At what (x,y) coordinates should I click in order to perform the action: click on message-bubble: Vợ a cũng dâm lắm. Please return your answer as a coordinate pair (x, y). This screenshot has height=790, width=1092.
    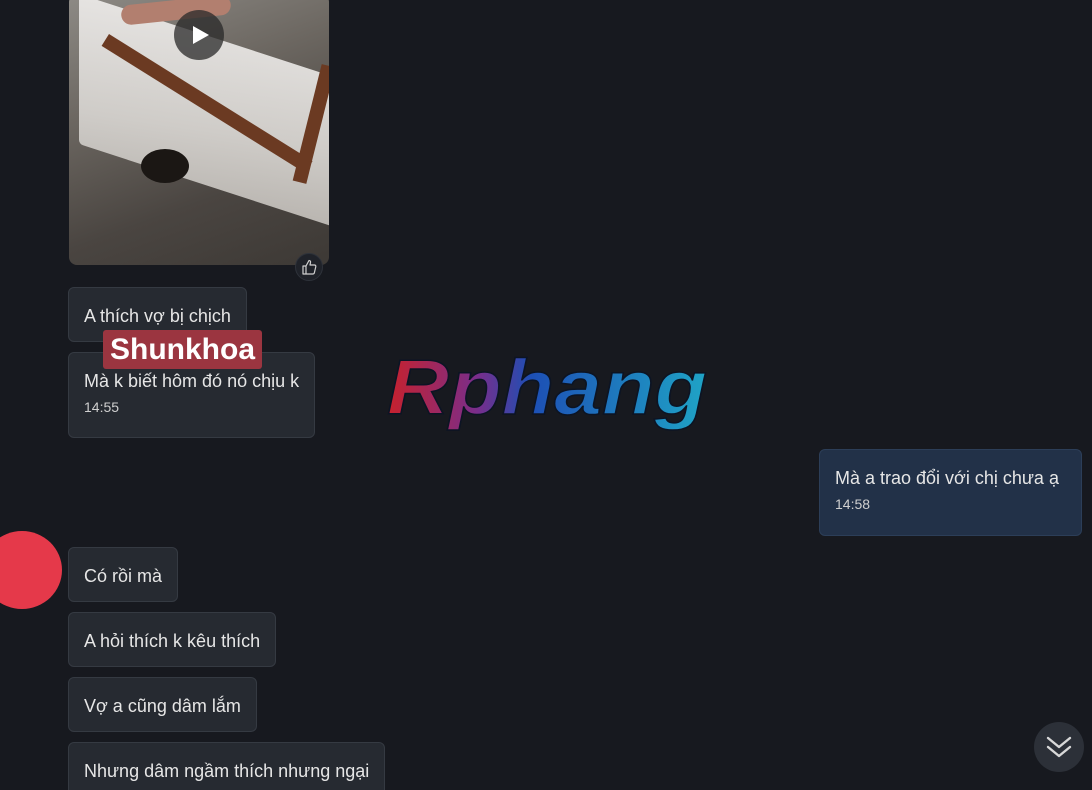
    Looking at the image, I should click on (162, 704).